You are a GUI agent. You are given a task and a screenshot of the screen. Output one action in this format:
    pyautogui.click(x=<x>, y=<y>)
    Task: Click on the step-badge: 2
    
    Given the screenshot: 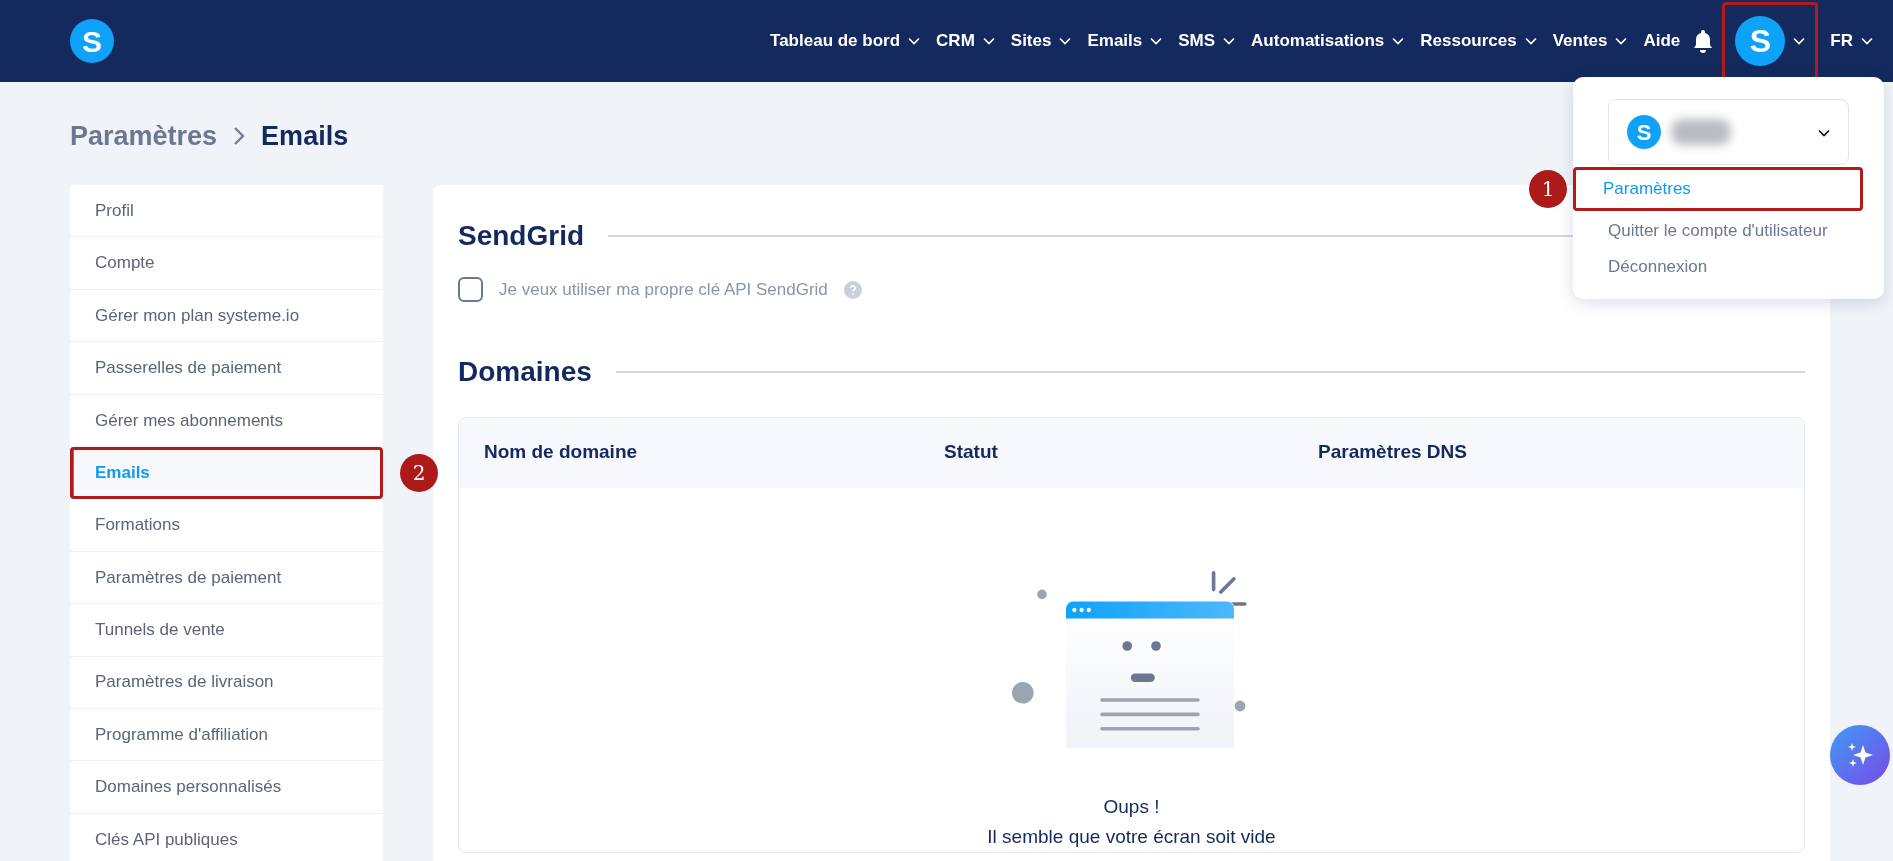 What is the action you would take?
    pyautogui.click(x=419, y=472)
    